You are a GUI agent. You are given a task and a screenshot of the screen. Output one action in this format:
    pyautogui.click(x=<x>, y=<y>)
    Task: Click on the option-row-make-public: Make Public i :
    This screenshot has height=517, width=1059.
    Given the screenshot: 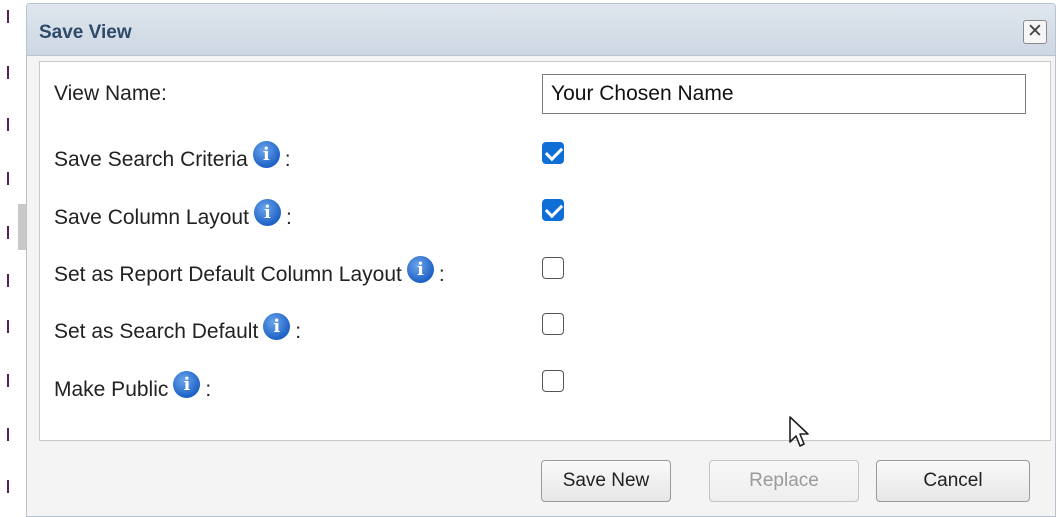 What is the action you would take?
    pyautogui.click(x=133, y=387)
    